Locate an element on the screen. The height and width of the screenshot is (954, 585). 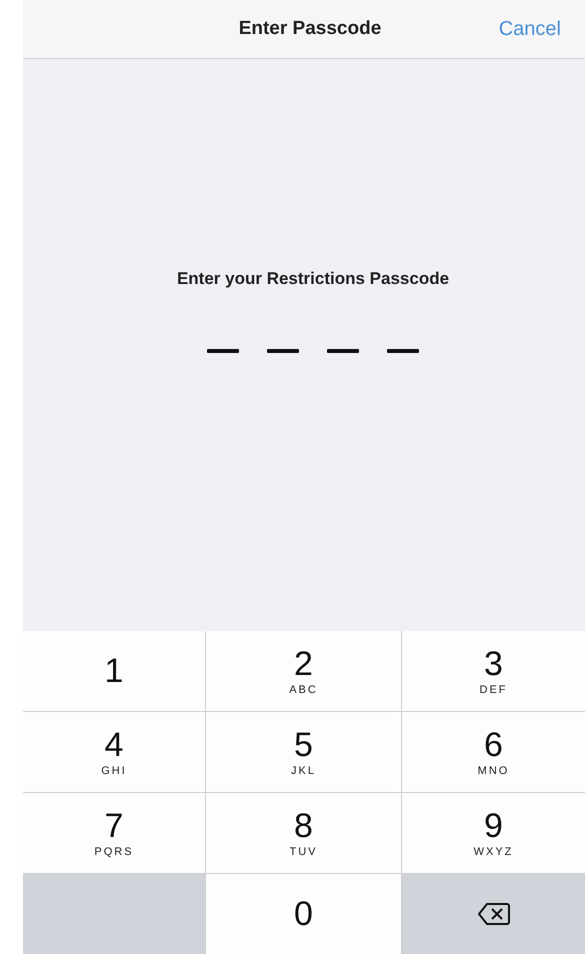
keypad-key: 5 JKL is located at coordinates (303, 752).